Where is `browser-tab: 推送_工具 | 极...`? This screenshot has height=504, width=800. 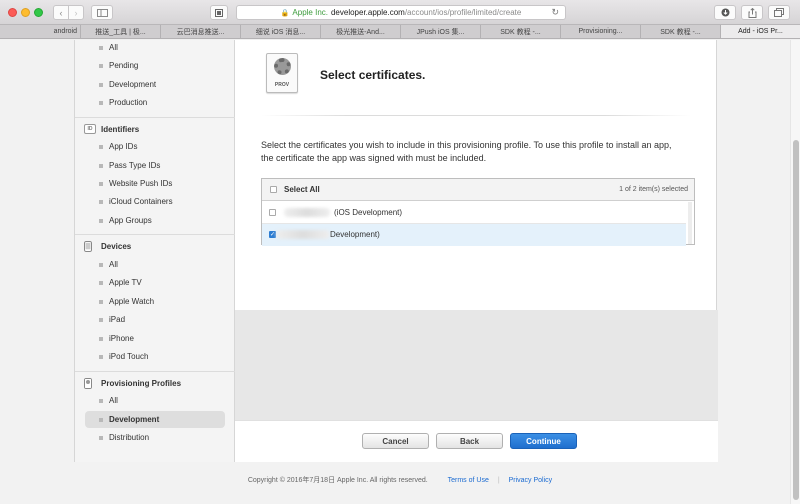 browser-tab: 推送_工具 | 极... is located at coordinates (120, 31).